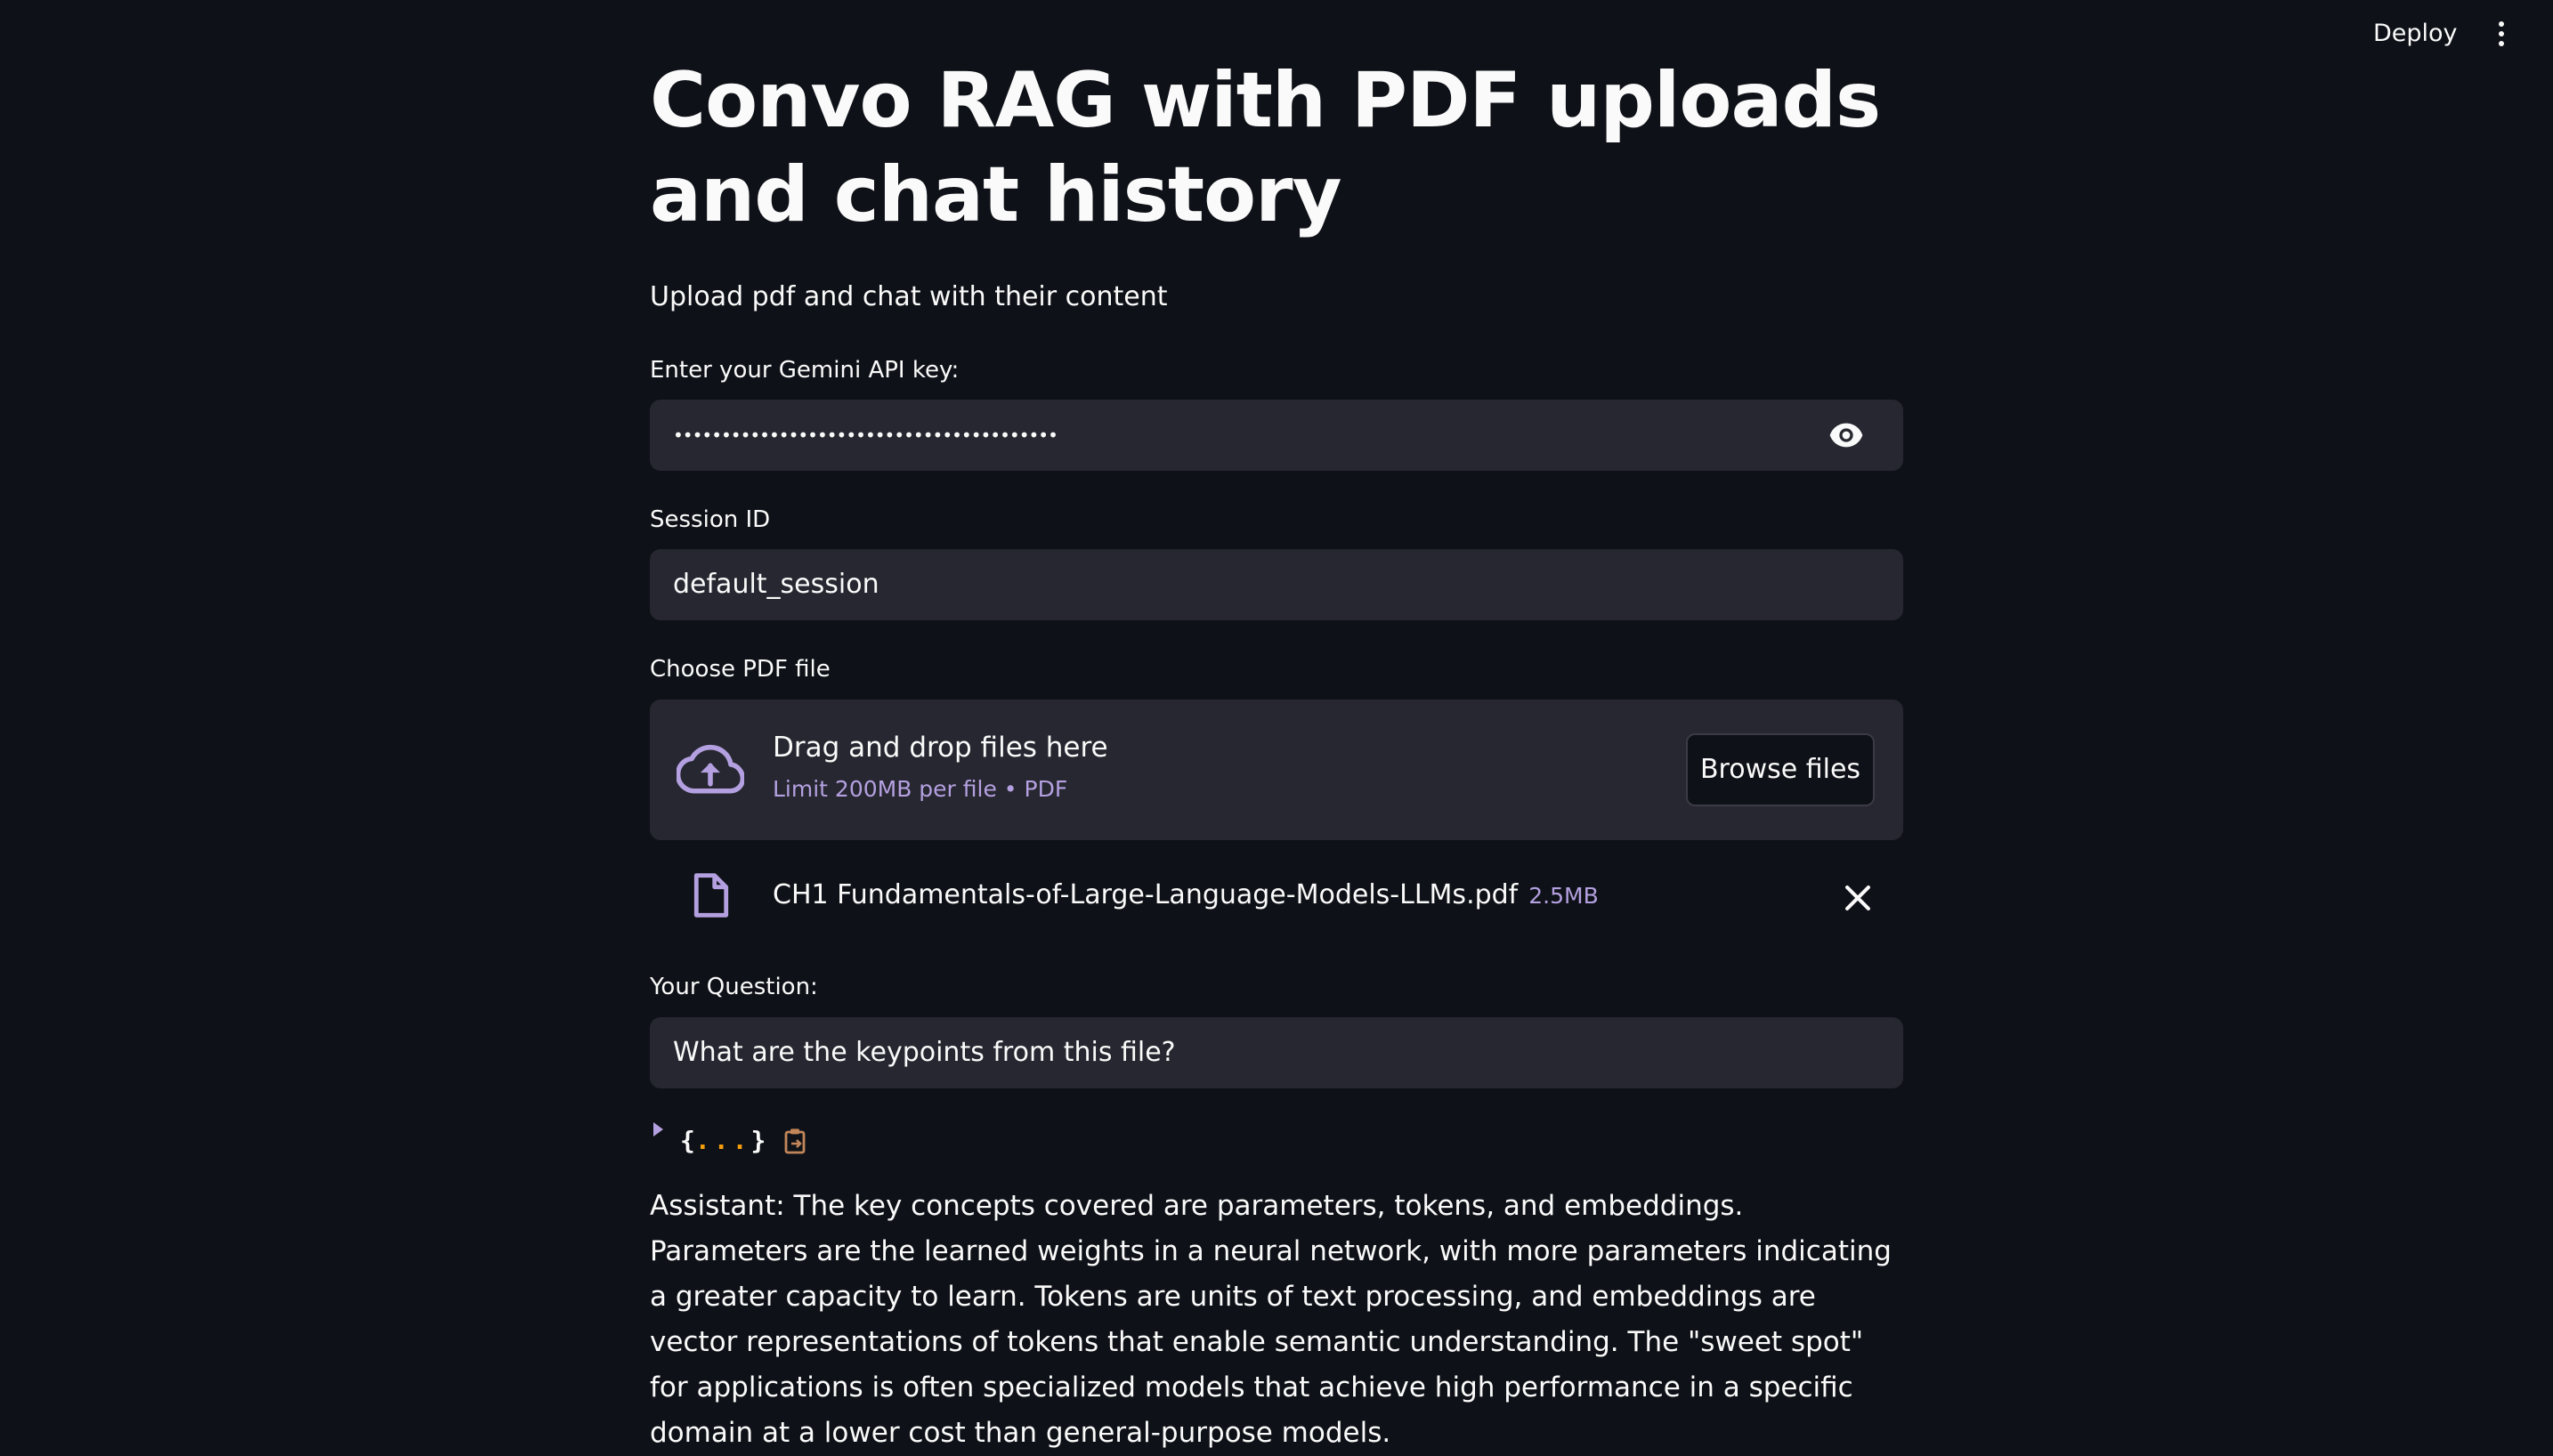 The height and width of the screenshot is (1456, 2553). What do you see at coordinates (920, 789) in the screenshot?
I see `dropzone-limit: Limit 200MB per file • PDF` at bounding box center [920, 789].